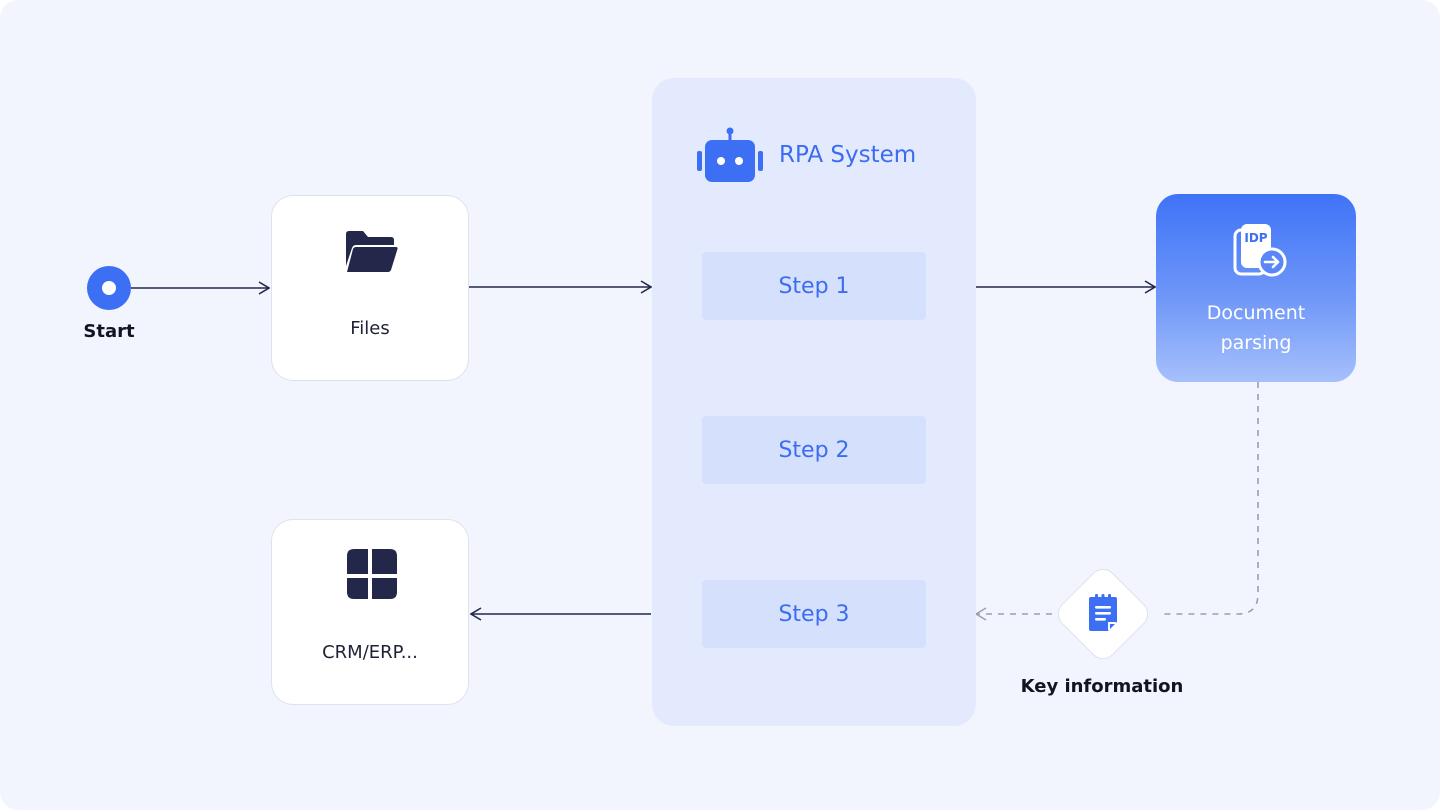 Image resolution: width=1440 pixels, height=810 pixels. Describe the element at coordinates (1256, 343) in the screenshot. I see `document-parsing-label-line2: parsing` at that location.